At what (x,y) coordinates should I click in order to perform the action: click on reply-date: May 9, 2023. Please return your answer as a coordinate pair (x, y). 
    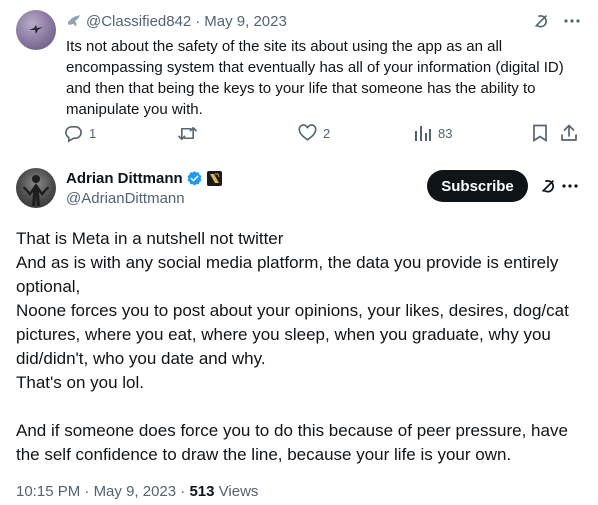
    Looking at the image, I should click on (245, 21).